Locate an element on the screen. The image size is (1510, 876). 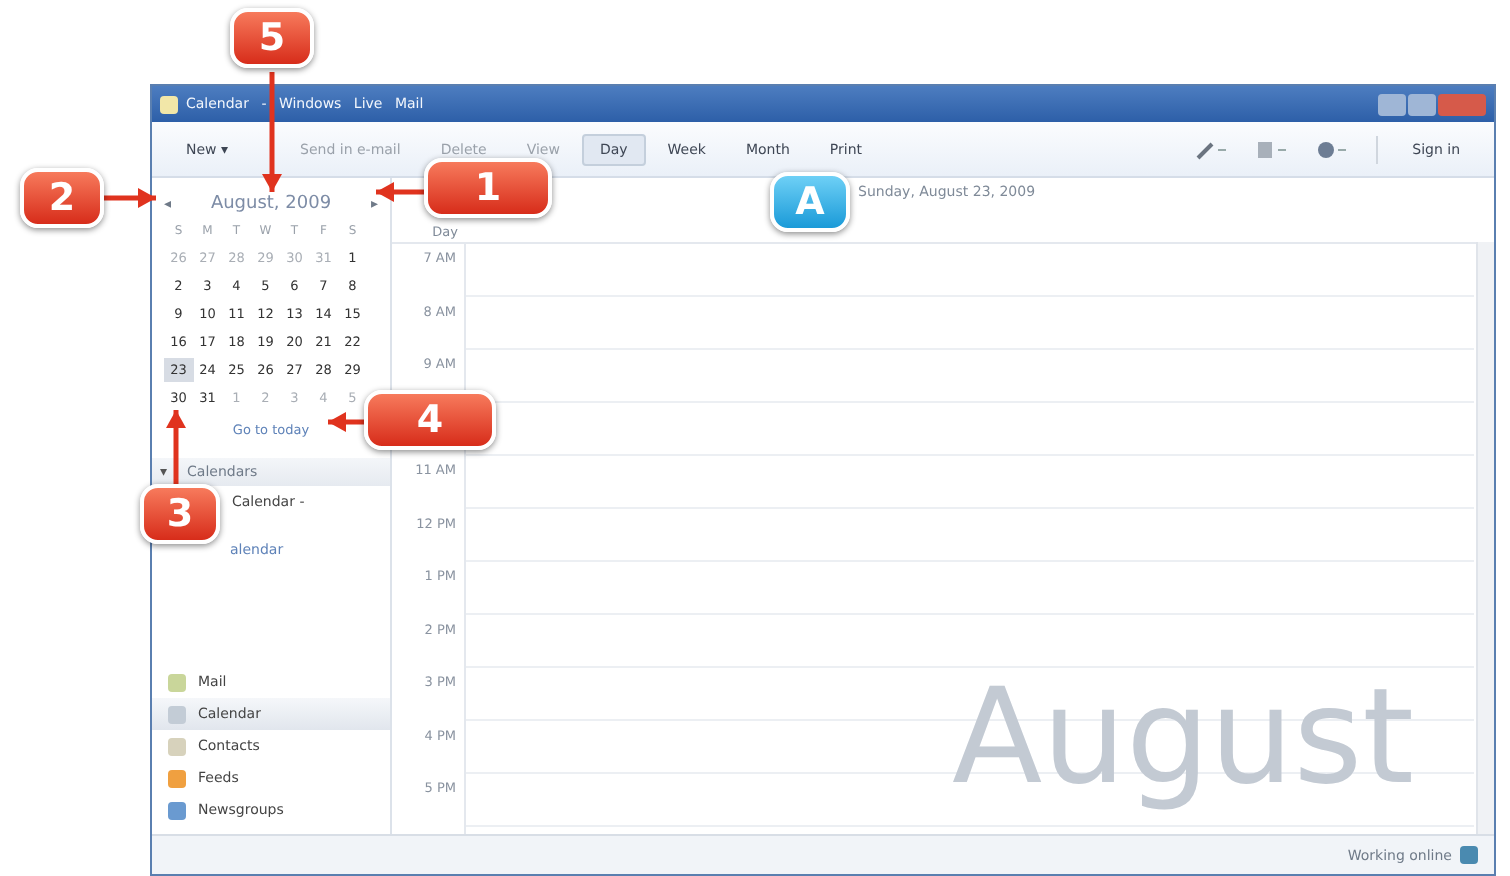
callout-badge: 3 is located at coordinates (180, 514).